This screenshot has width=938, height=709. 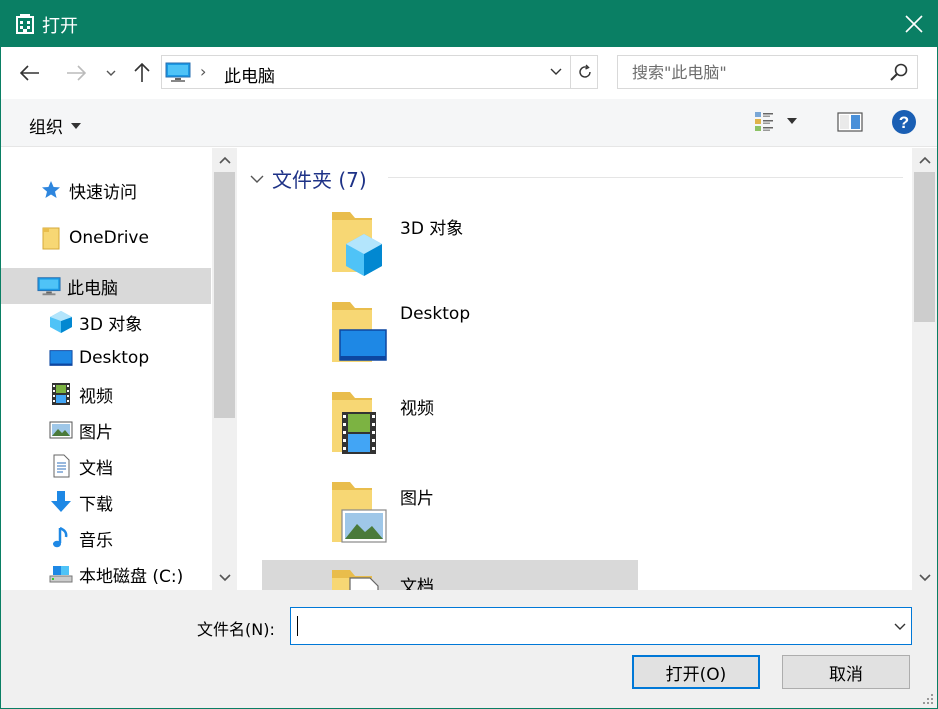 I want to click on folder-tile: 图片, so click(x=450, y=516).